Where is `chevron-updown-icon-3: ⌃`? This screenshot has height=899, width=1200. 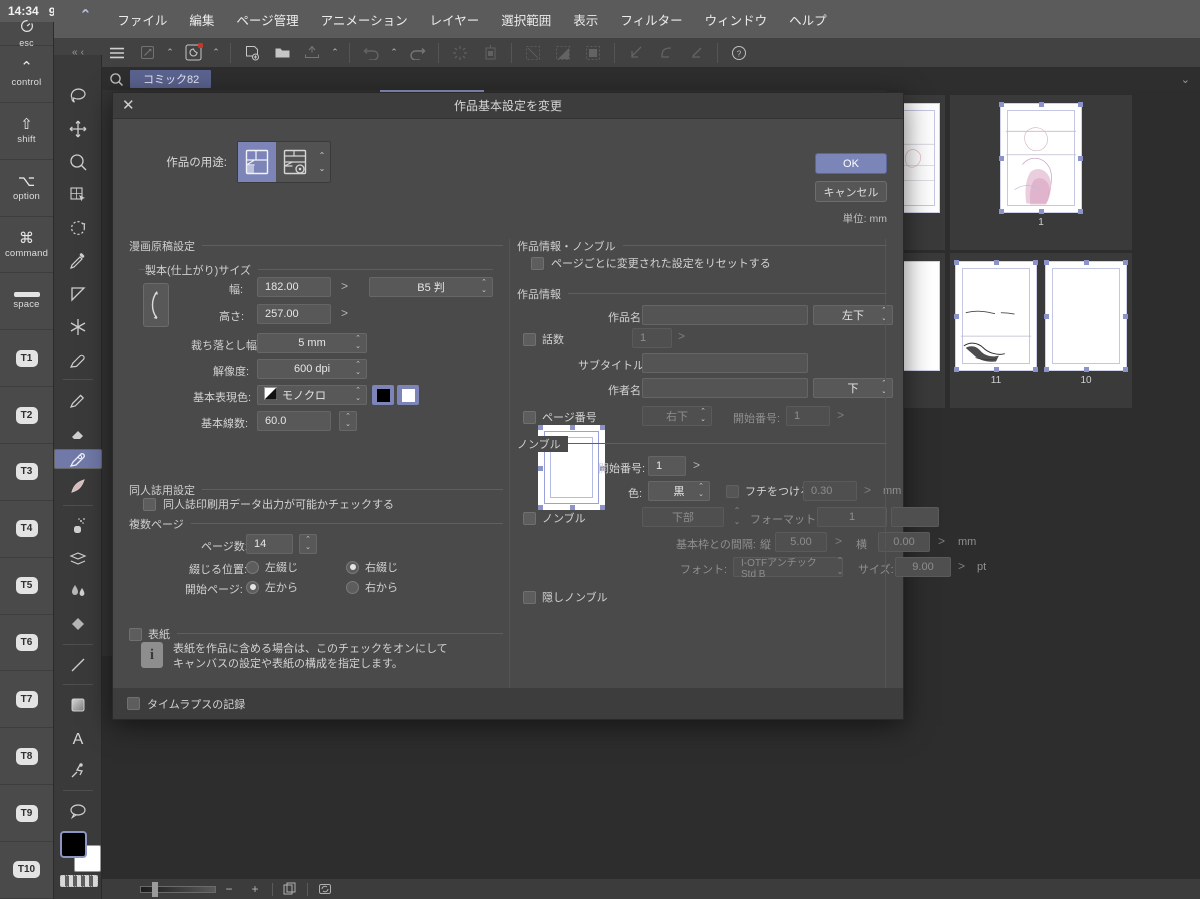
chevron-updown-icon-3: ⌃ is located at coordinates (335, 53).